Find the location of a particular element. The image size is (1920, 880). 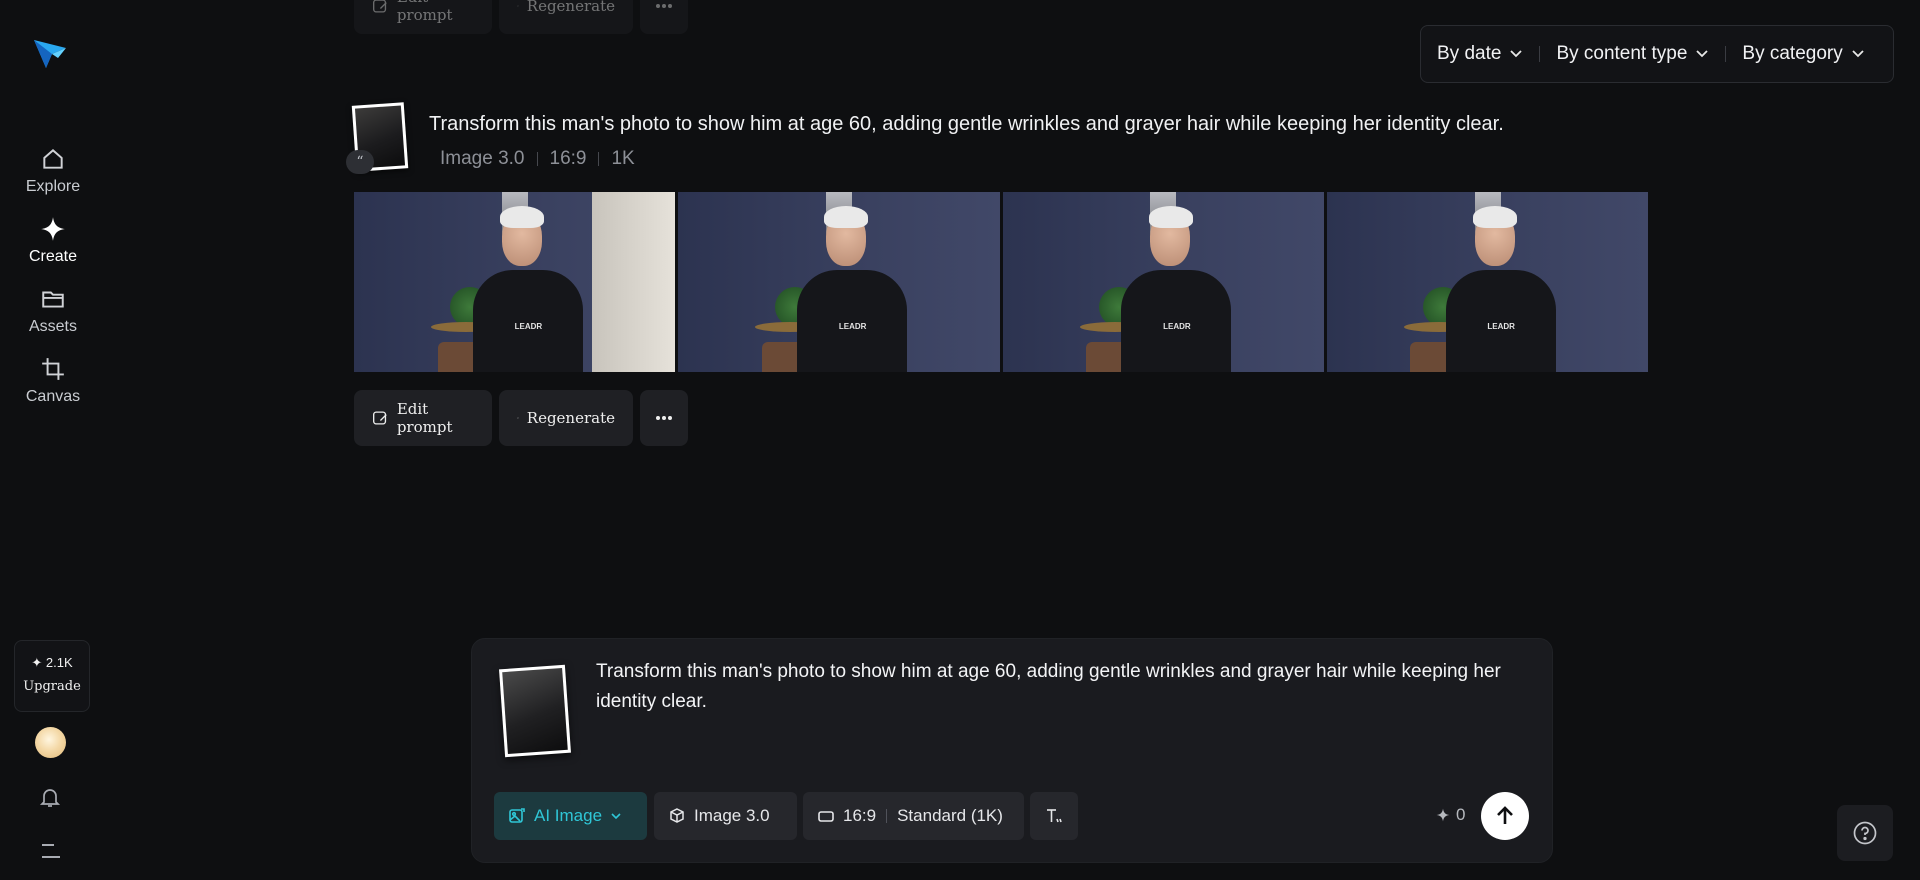

avatar is located at coordinates (50, 742).